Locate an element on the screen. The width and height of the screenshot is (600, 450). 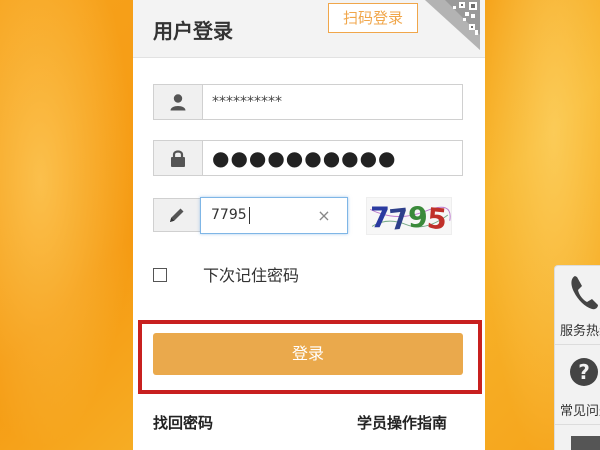
password-field: ●●●●●●●●●● is located at coordinates (308, 158).